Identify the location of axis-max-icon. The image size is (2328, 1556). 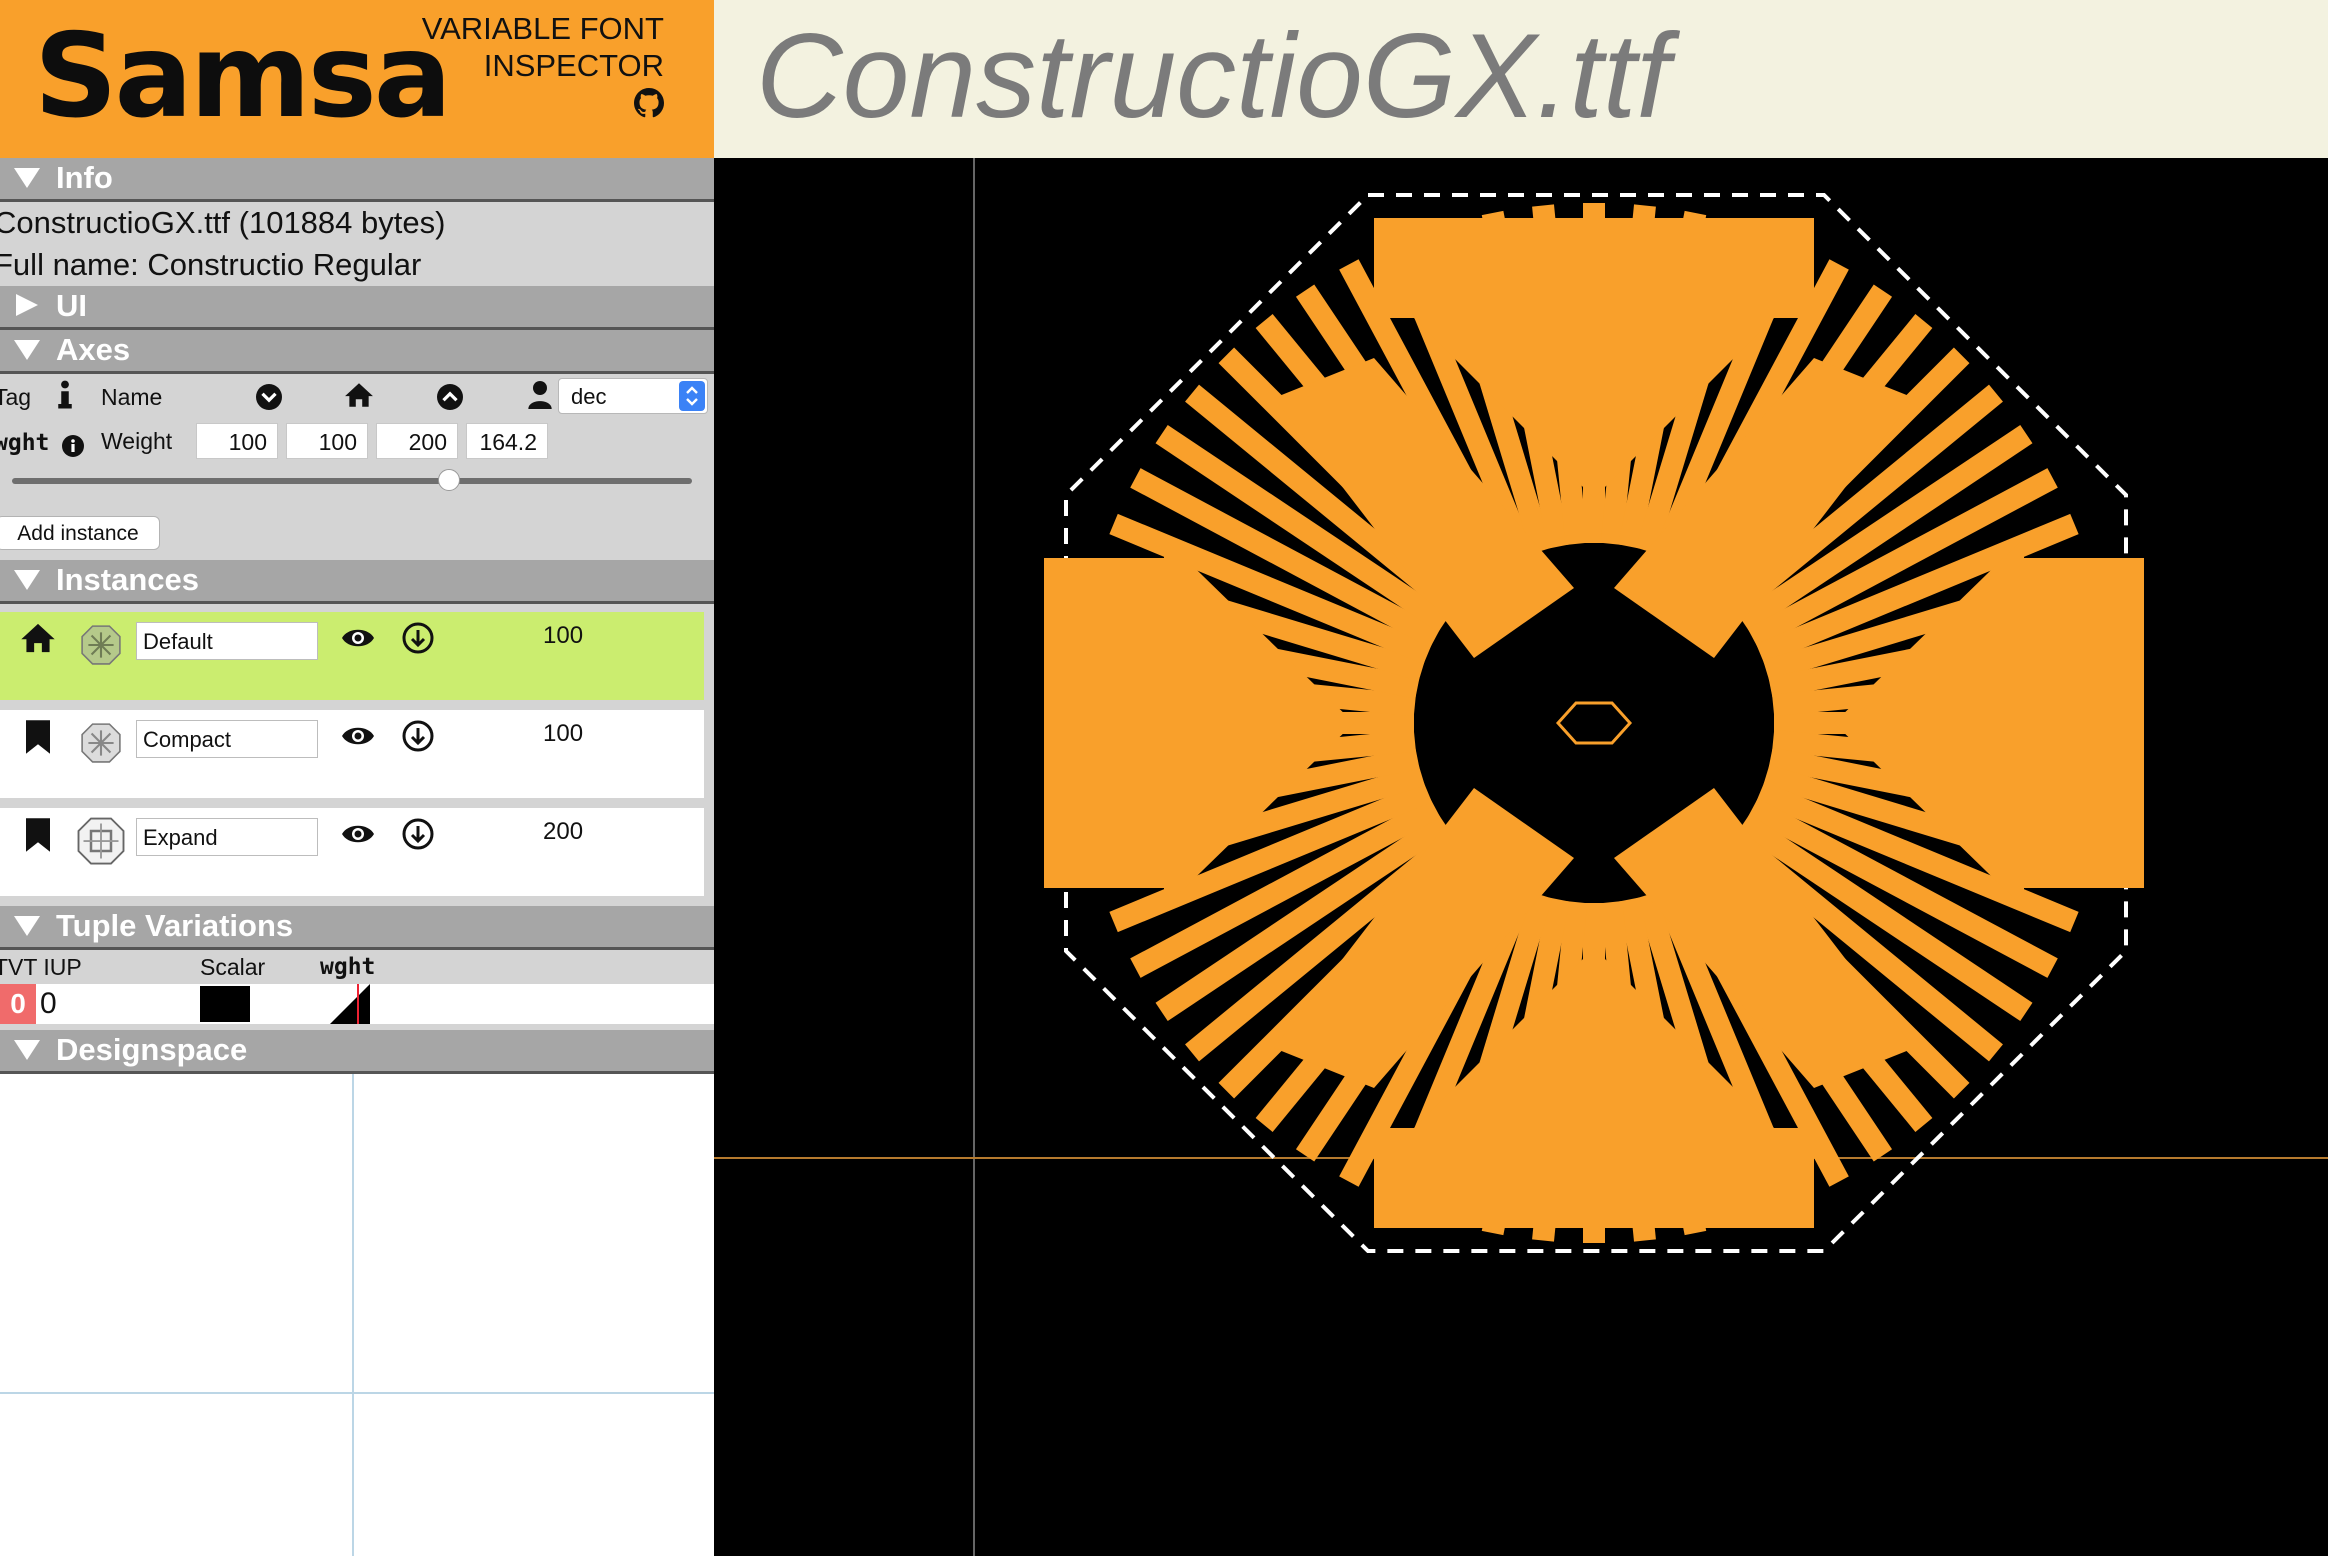
(450, 397).